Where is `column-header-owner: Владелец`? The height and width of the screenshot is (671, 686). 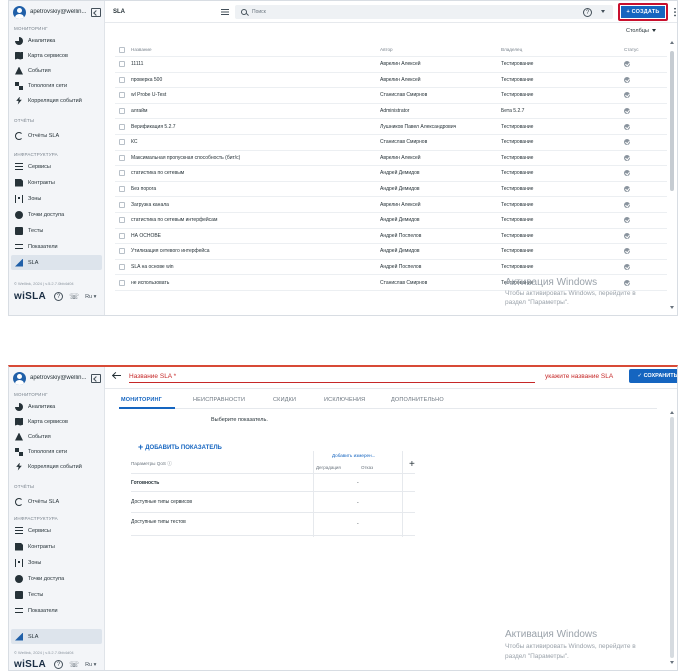
column-header-owner: Владелец is located at coordinates (511, 49).